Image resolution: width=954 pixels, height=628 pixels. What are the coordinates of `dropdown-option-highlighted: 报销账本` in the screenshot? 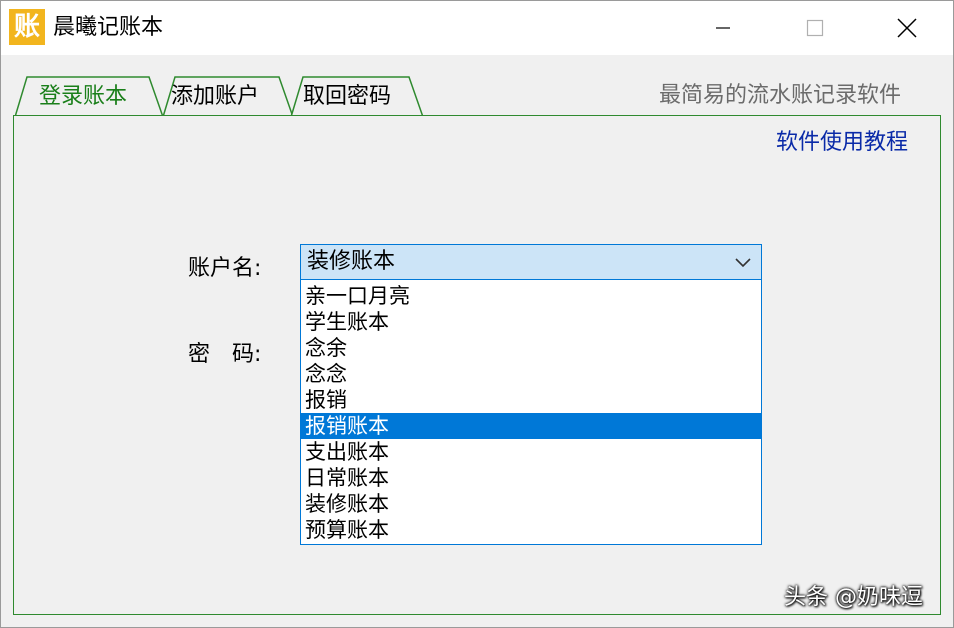 It's located at (531, 426).